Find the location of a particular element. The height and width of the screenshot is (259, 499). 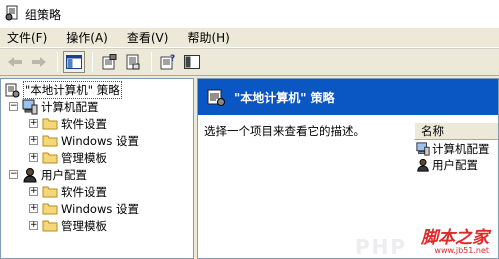

details-header-title: "本地计算机" 策略 is located at coordinates (284, 97).